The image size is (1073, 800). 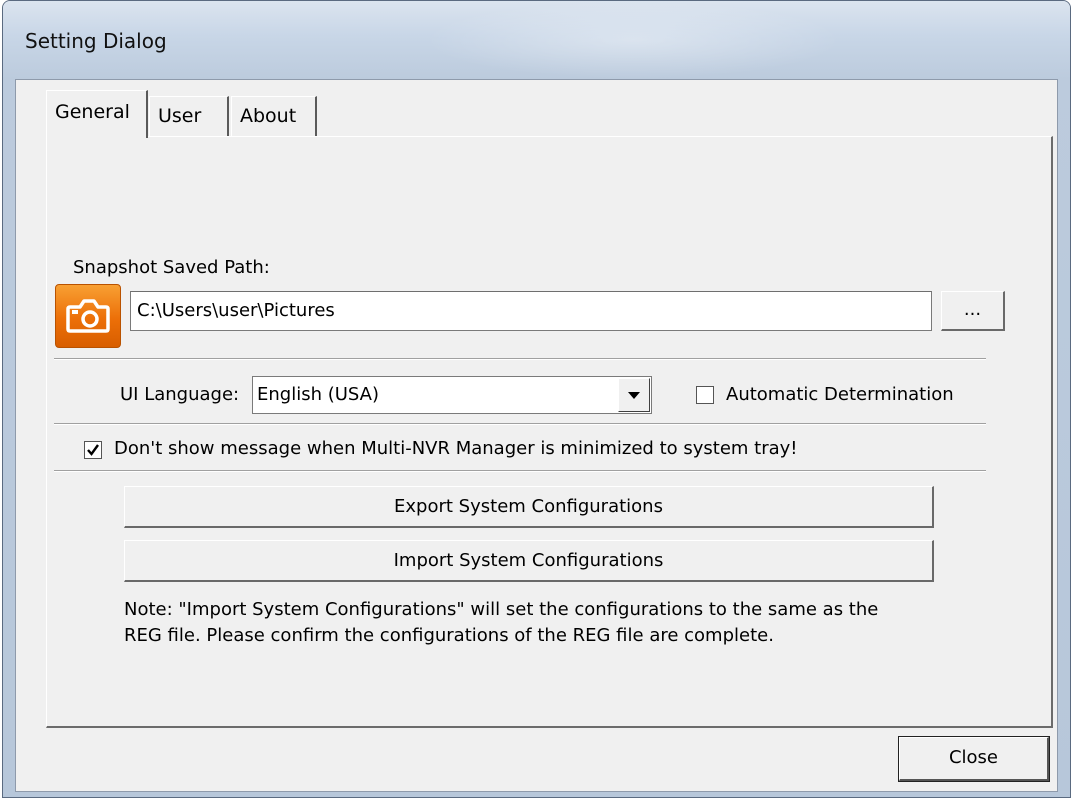 I want to click on ui-language-label: UI Language:, so click(x=180, y=394).